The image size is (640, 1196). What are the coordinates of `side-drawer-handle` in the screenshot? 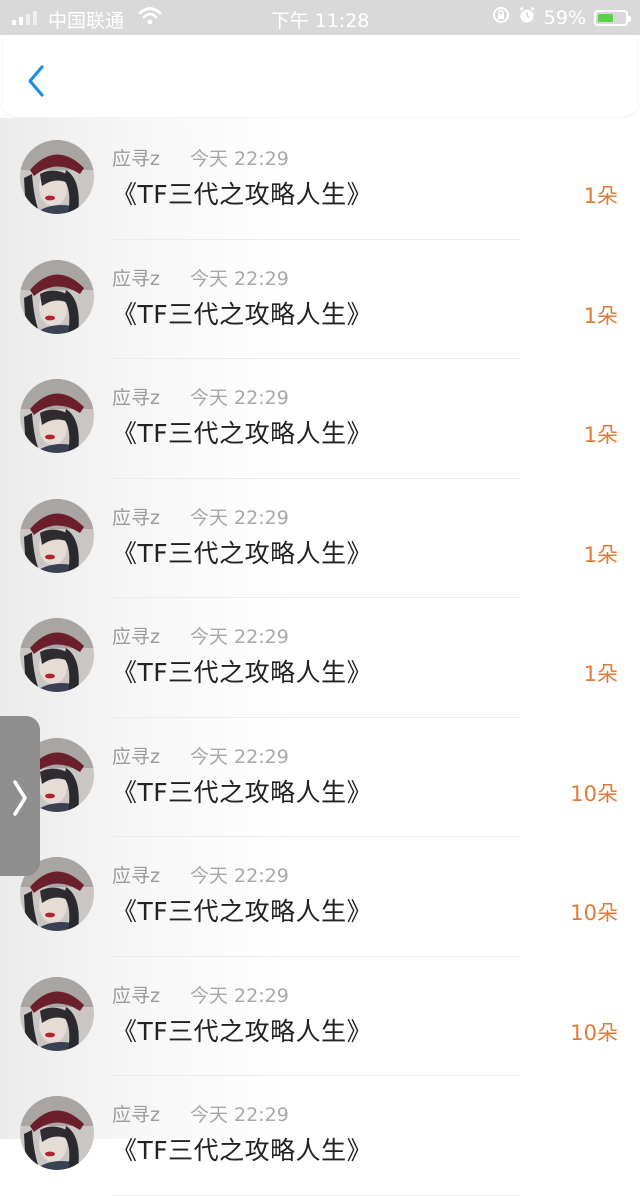 It's located at (20, 796).